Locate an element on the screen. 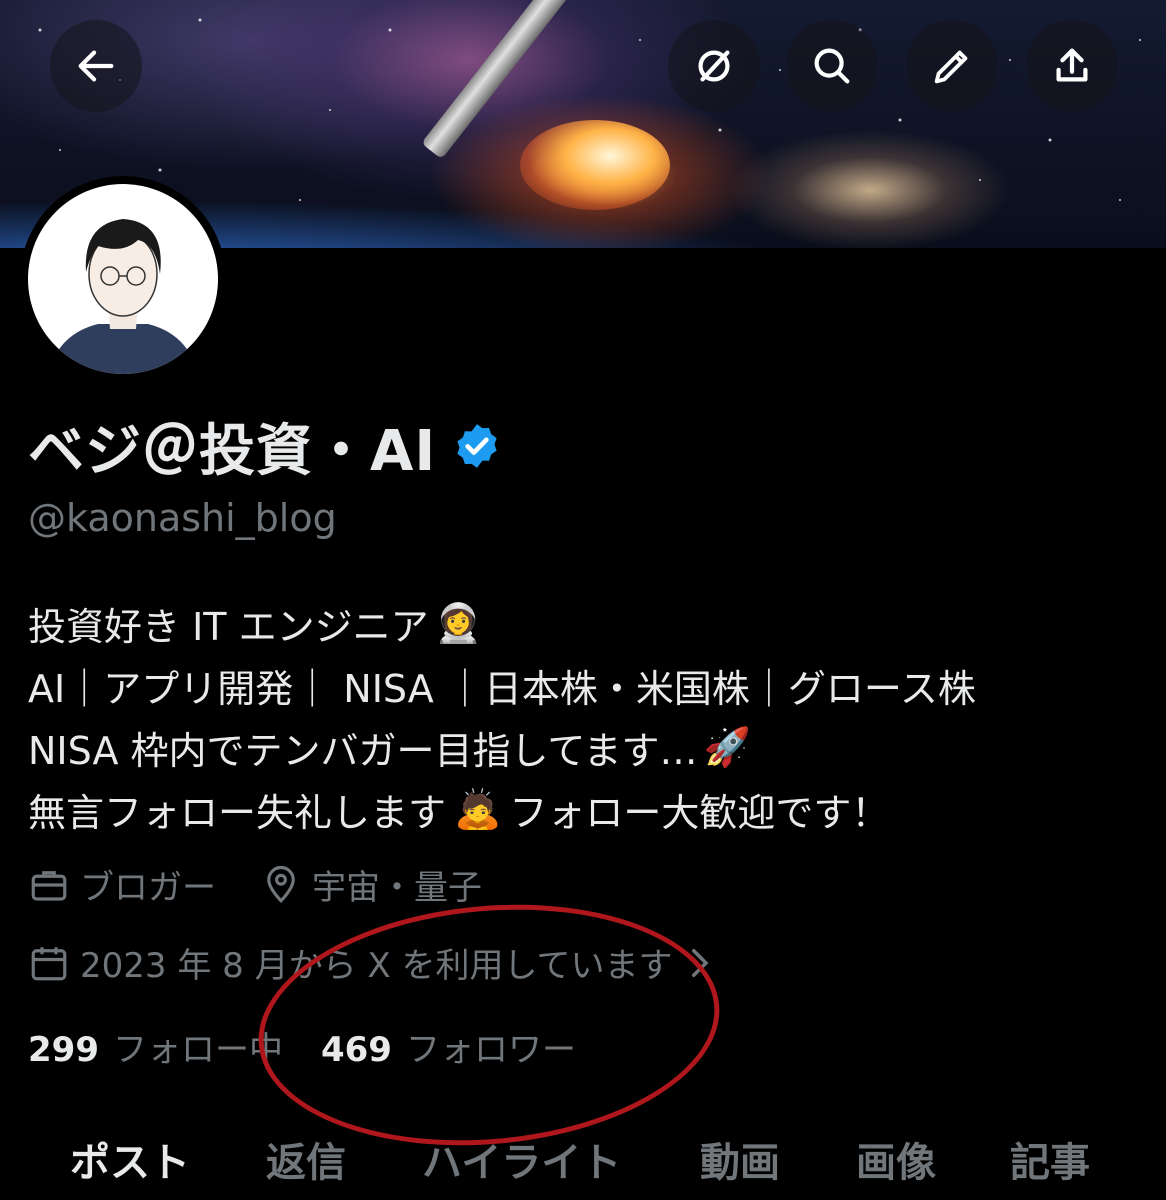 Image resolution: width=1166 pixels, height=1200 pixels. location-item: 宇宙・量子 is located at coordinates (371, 884).